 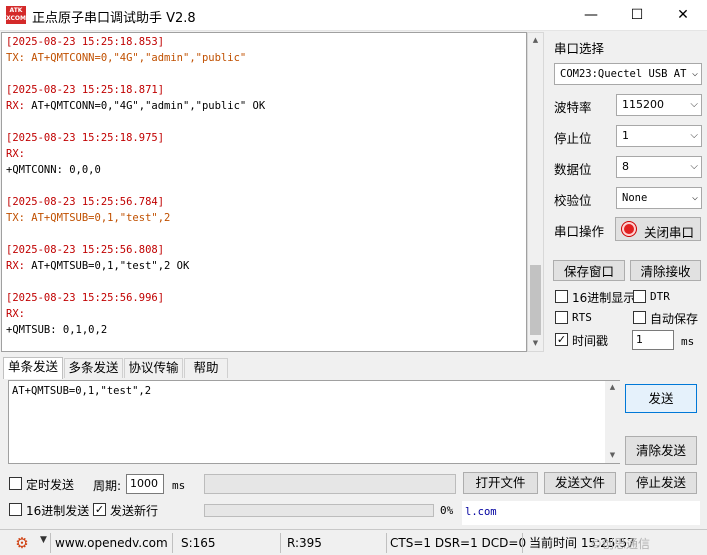 I want to click on website-link: www.openedv.com, so click(x=111, y=544).